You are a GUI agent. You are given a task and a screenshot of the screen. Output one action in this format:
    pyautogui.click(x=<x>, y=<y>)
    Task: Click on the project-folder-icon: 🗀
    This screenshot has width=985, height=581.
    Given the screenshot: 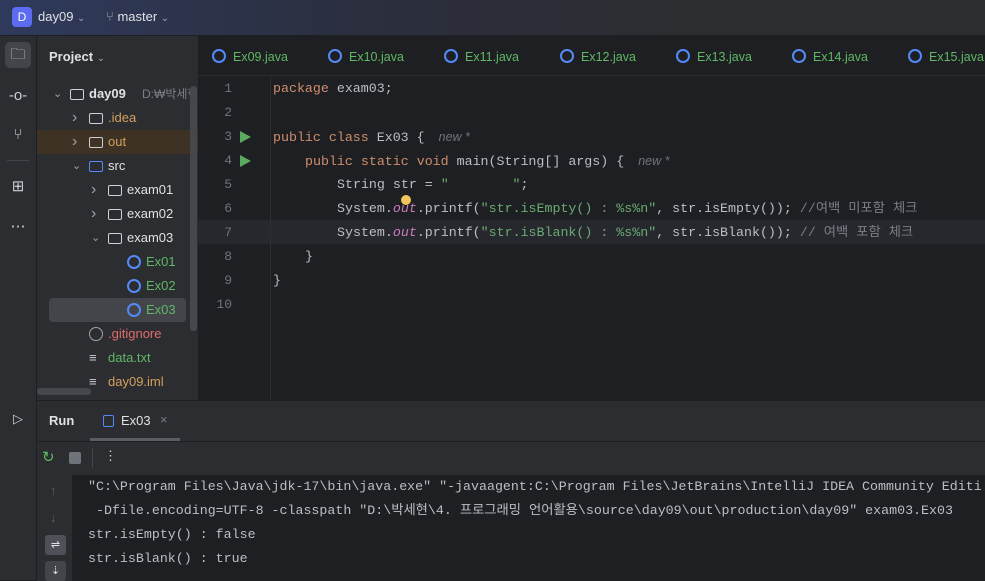 What is the action you would take?
    pyautogui.click(x=18, y=55)
    